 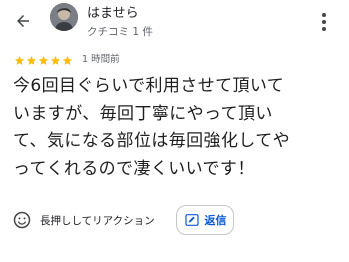 I want to click on reply-label: 返信, so click(x=215, y=220).